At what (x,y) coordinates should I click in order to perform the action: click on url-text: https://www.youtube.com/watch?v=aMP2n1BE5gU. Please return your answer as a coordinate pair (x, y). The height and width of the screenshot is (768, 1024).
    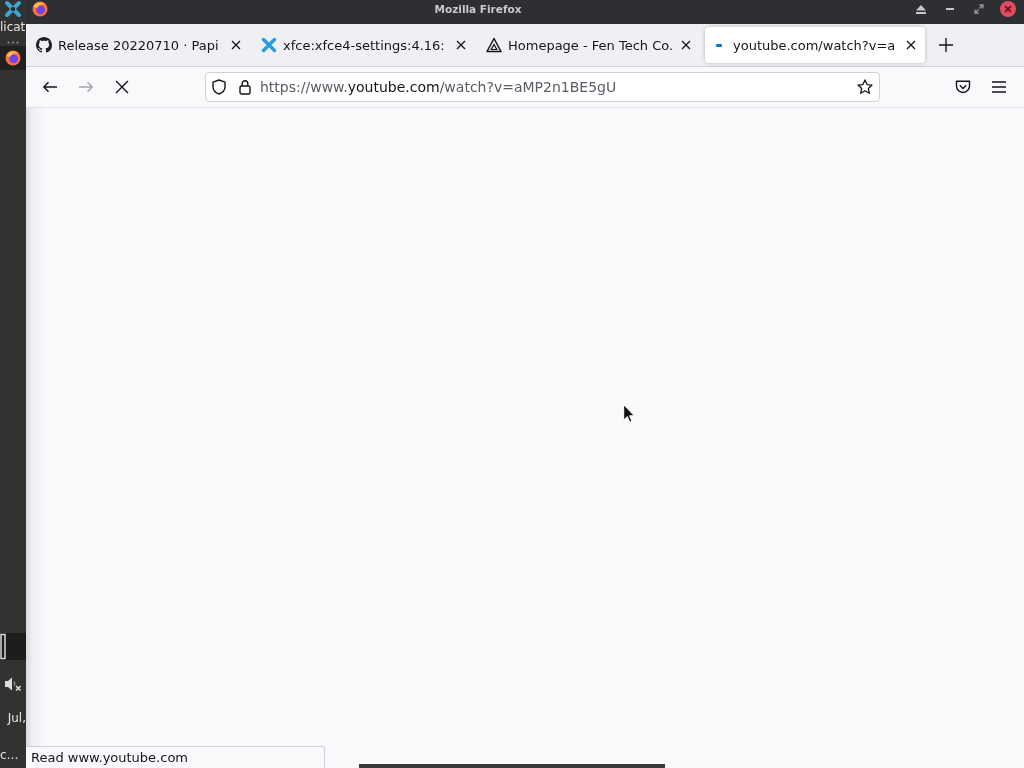
    Looking at the image, I should click on (438, 87).